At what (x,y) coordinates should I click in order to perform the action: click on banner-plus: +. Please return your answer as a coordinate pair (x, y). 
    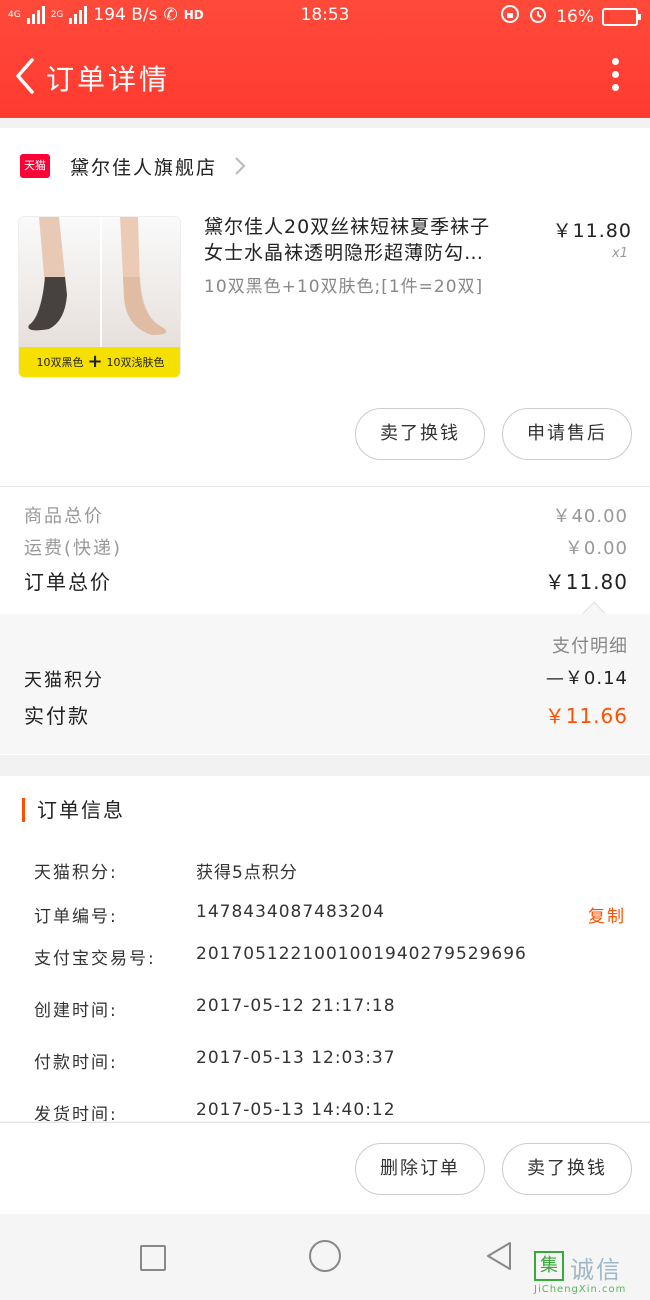
    Looking at the image, I should click on (95, 361).